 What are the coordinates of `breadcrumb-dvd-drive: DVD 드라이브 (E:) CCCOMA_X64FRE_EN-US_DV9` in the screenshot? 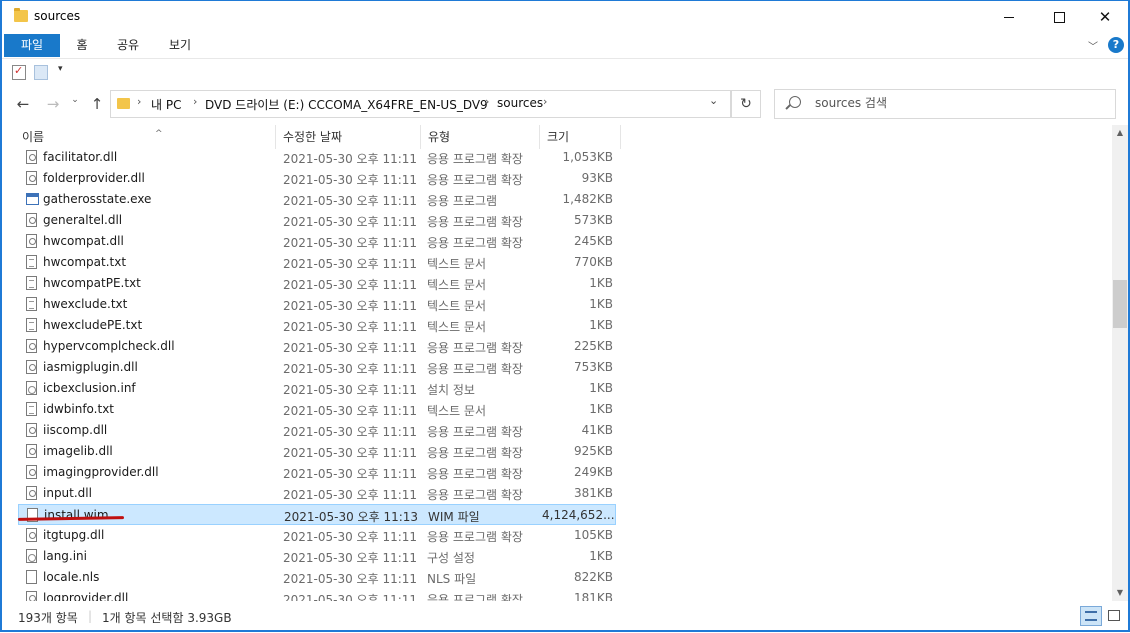 It's located at (346, 104).